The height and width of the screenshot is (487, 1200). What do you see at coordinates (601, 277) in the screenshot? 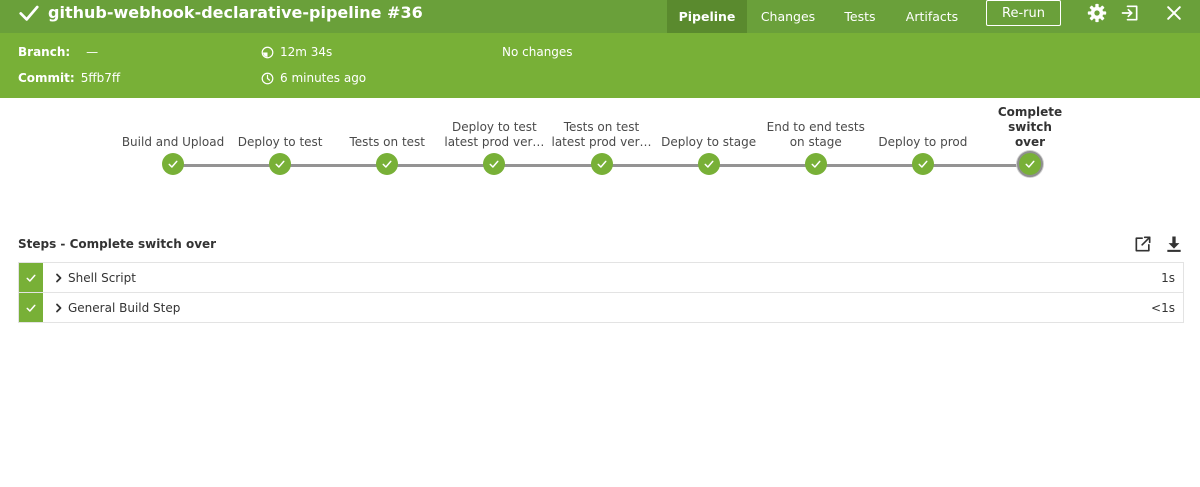
I see `step-row: Shell Script 1s` at bounding box center [601, 277].